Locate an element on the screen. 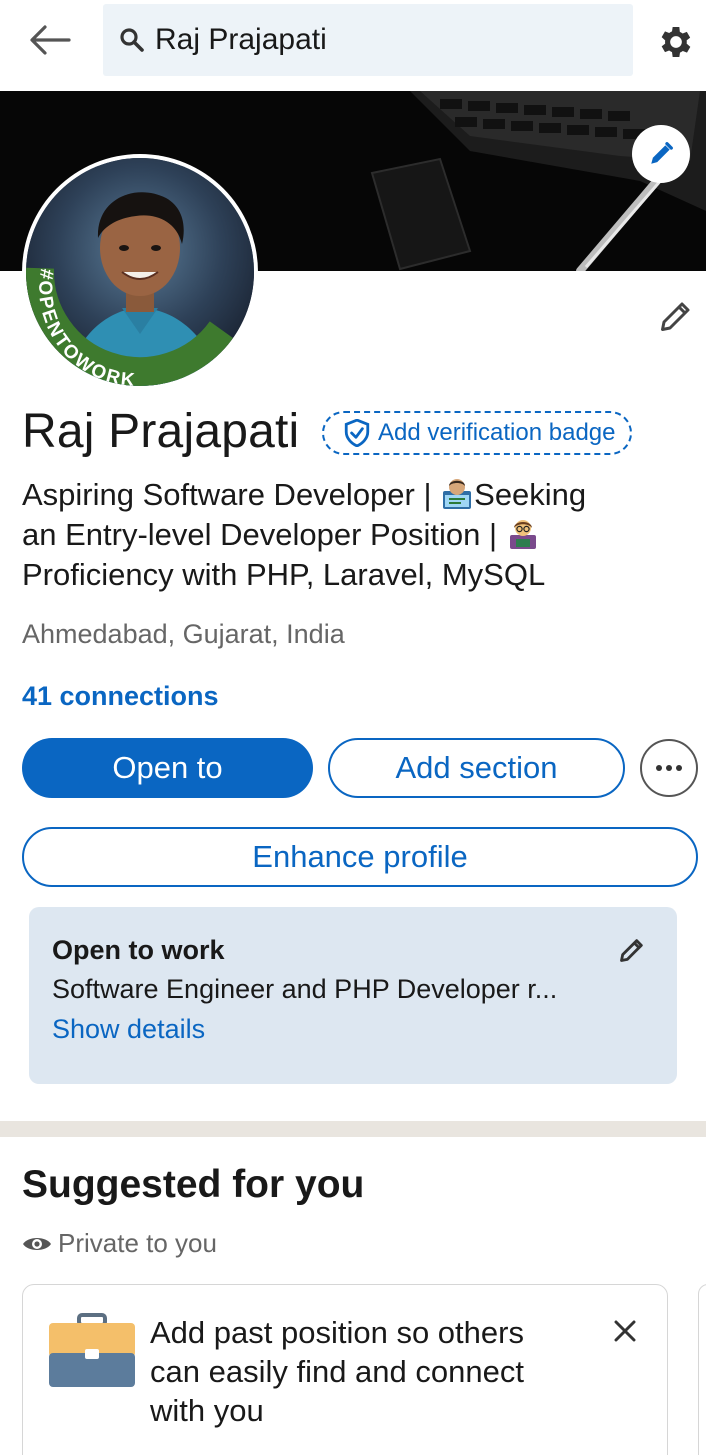 The image size is (706, 1455). connections-link: 41 connections is located at coordinates (120, 696).